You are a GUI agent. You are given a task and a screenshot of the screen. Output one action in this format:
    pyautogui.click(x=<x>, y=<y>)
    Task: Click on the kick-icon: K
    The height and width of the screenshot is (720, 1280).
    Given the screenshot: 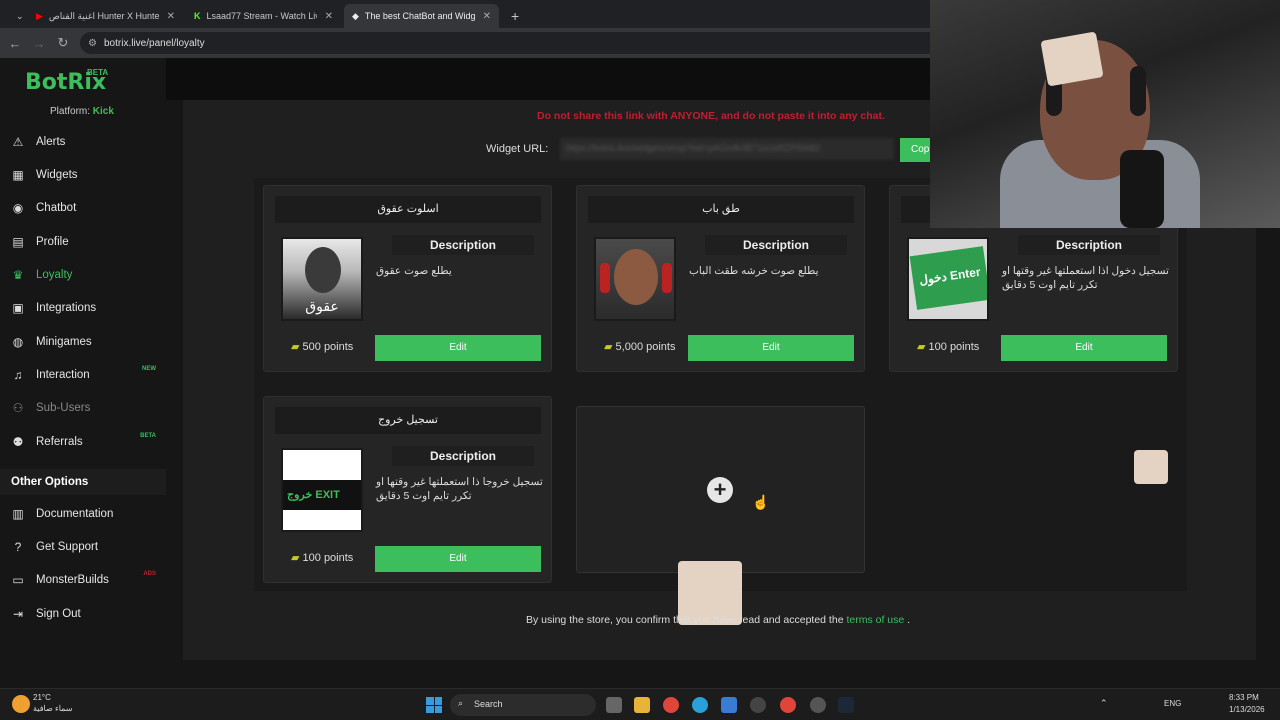 What is the action you would take?
    pyautogui.click(x=197, y=16)
    